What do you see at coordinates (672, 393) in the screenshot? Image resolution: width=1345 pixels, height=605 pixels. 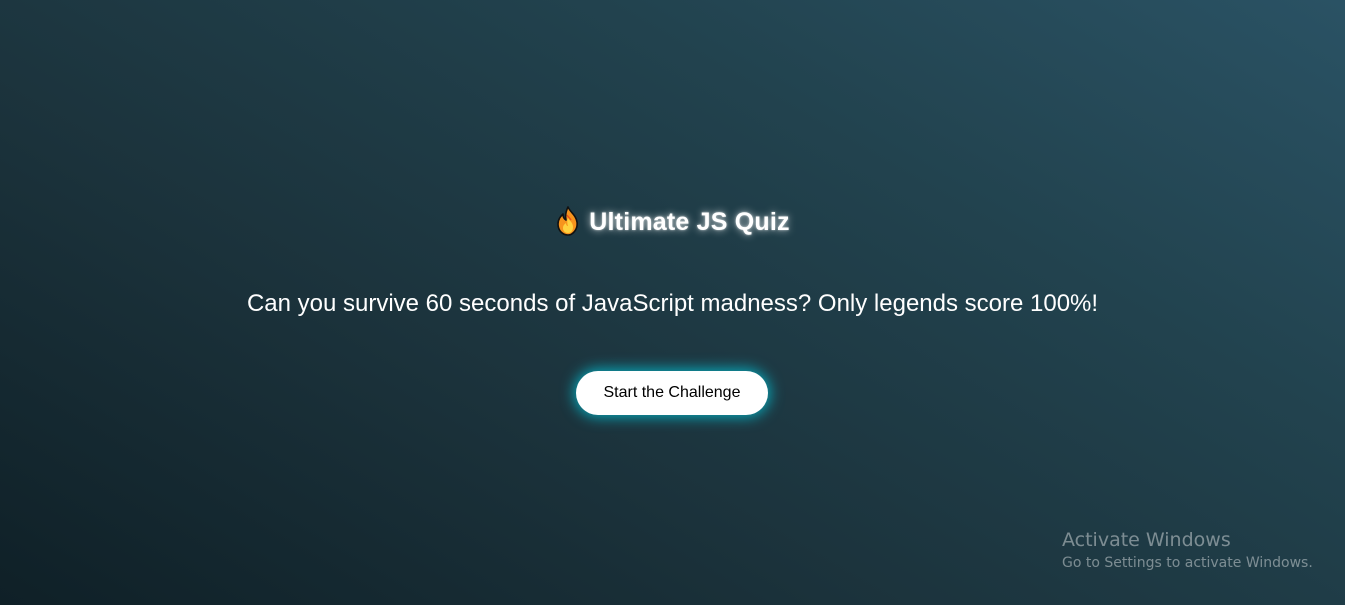 I see `start-challenge-button: Start the Challenge` at bounding box center [672, 393].